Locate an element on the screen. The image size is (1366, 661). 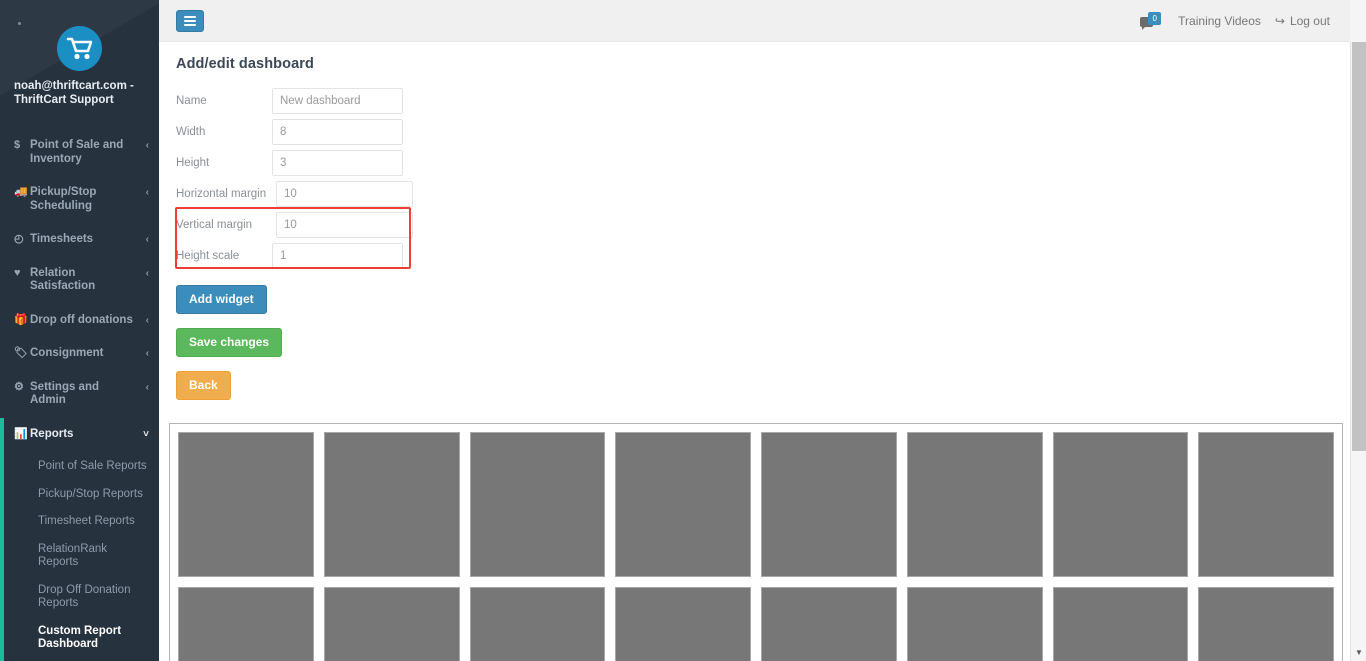
training-videos-link: Training Videos is located at coordinates (1219, 21).